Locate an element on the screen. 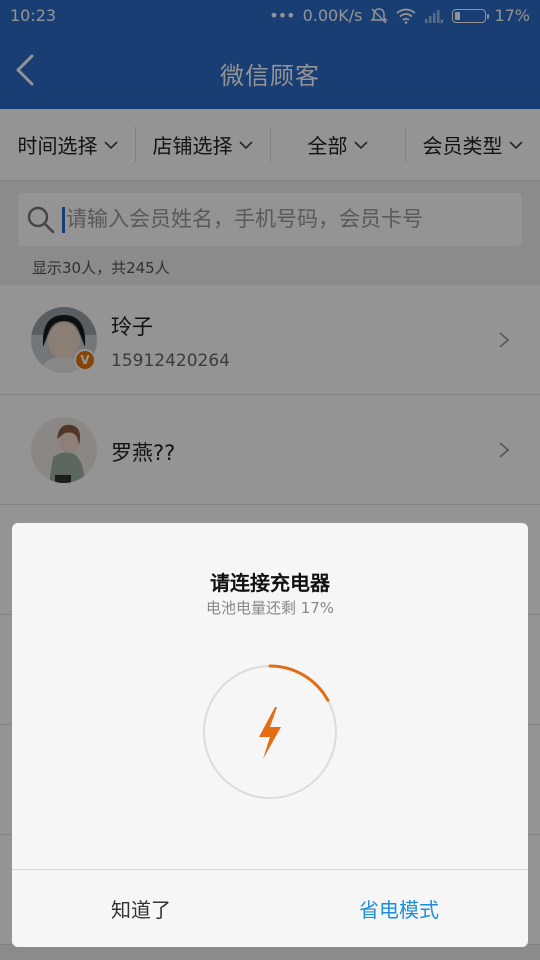 The height and width of the screenshot is (960, 540). dialog-actions: 知道了 省电模式 is located at coordinates (270, 908).